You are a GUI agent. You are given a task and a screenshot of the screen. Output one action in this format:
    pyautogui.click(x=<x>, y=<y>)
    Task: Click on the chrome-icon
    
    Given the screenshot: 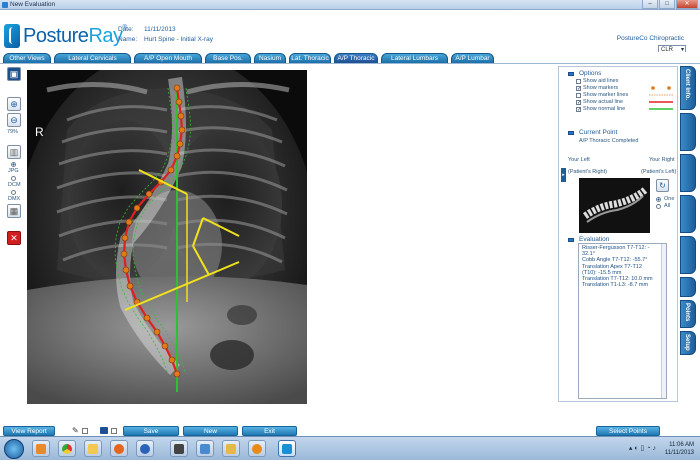 What is the action you would take?
    pyautogui.click(x=67, y=448)
    